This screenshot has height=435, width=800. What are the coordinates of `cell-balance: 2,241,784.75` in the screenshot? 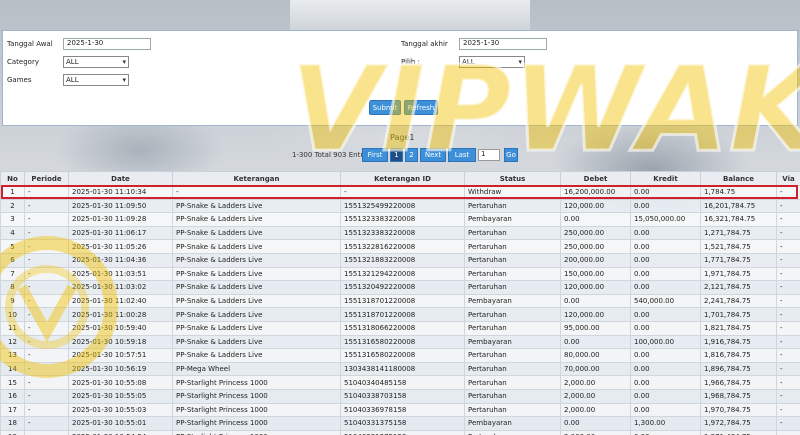 It's located at (738, 301).